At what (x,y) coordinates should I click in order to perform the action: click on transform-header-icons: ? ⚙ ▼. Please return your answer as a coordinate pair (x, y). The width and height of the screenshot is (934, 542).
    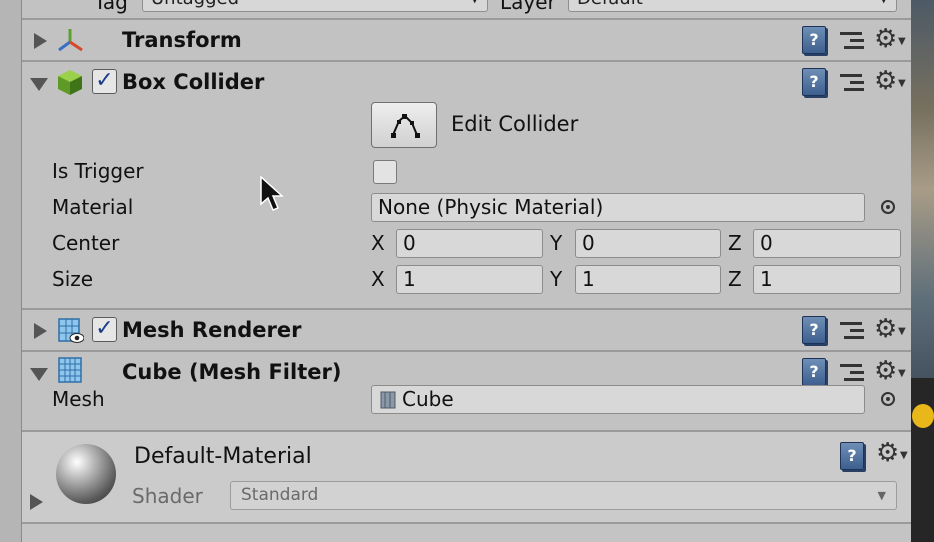
    Looking at the image, I should click on (854, 39).